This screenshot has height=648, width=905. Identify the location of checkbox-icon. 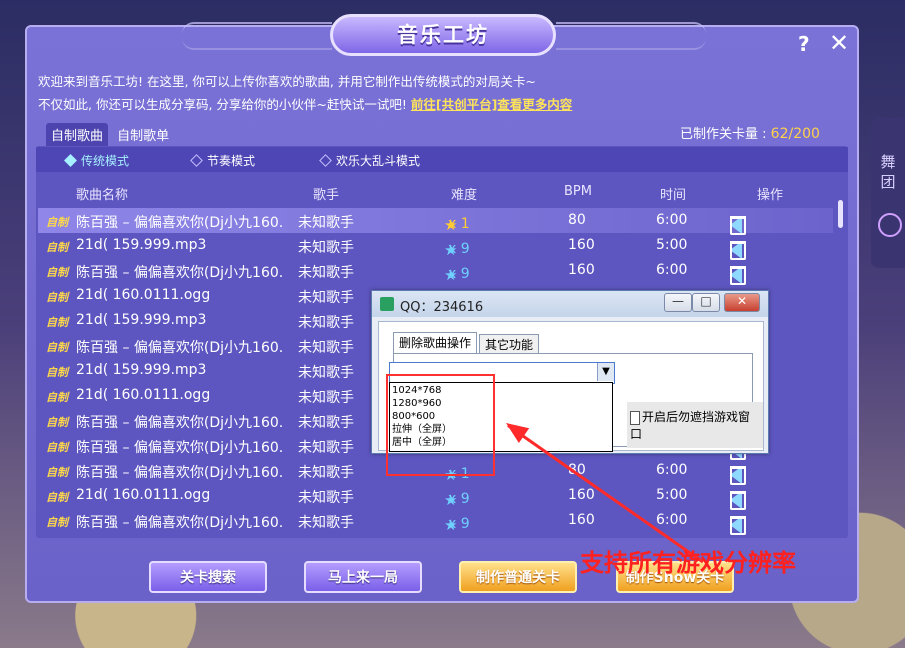
(635, 417).